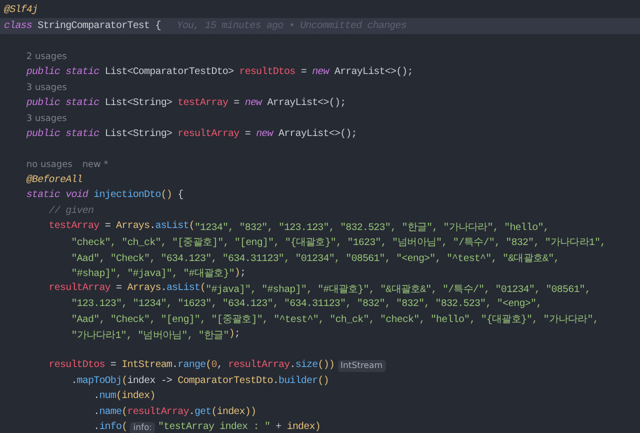 This screenshot has height=433, width=640. What do you see at coordinates (298, 381) in the screenshot?
I see `method-name: builder` at bounding box center [298, 381].